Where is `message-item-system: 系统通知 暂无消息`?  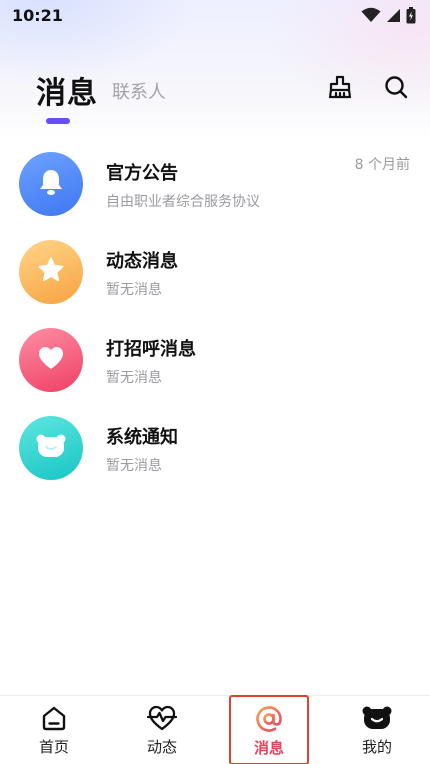
message-item-system: 系统通知 暂无消息 is located at coordinates (215, 456).